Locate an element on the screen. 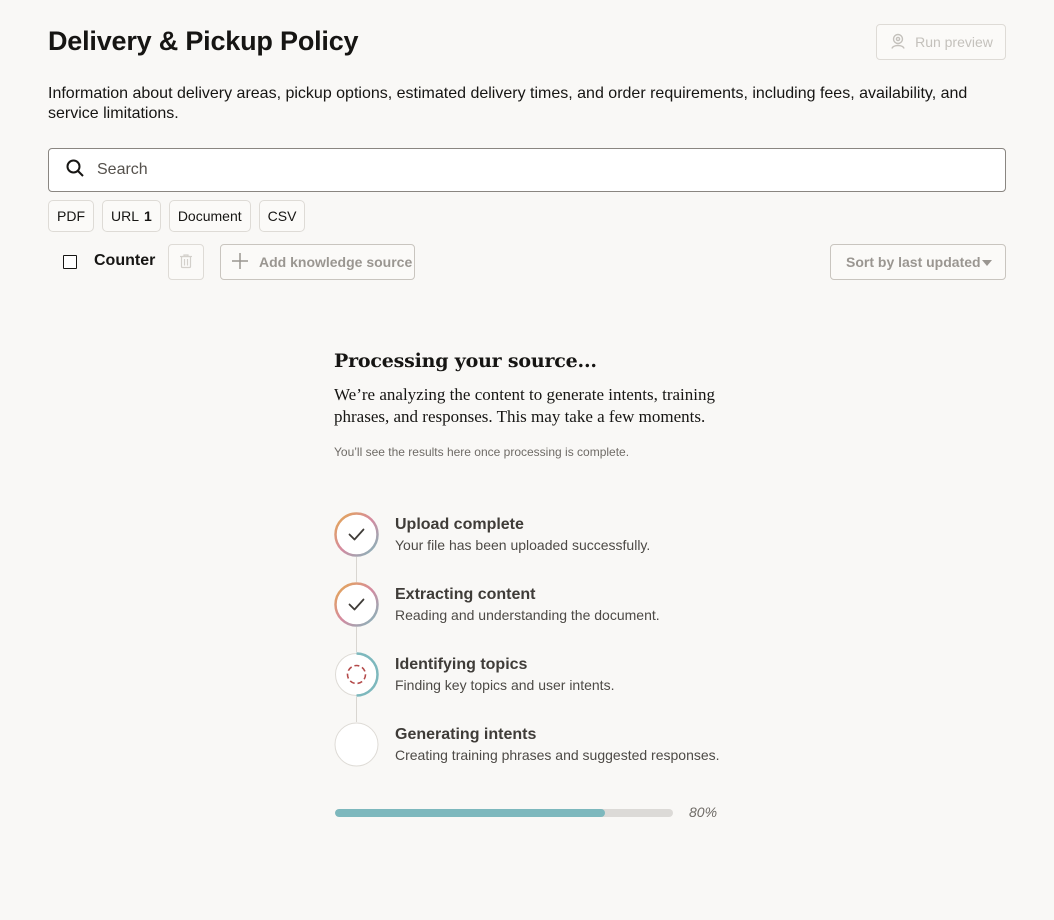 This screenshot has width=1054, height=920. filter-chip-document: Document is located at coordinates (209, 216).